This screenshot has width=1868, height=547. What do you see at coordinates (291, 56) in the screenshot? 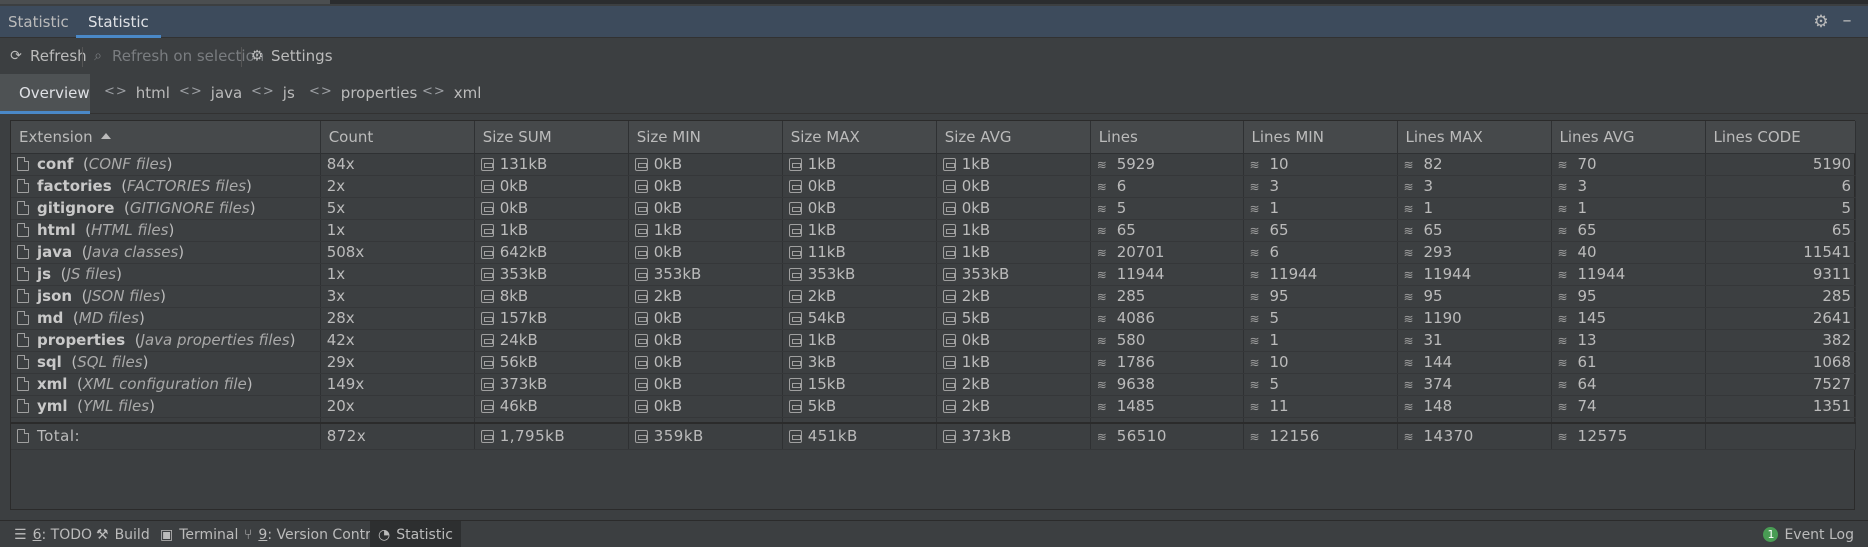
I see `settings-button: ⚙ Settings` at bounding box center [291, 56].